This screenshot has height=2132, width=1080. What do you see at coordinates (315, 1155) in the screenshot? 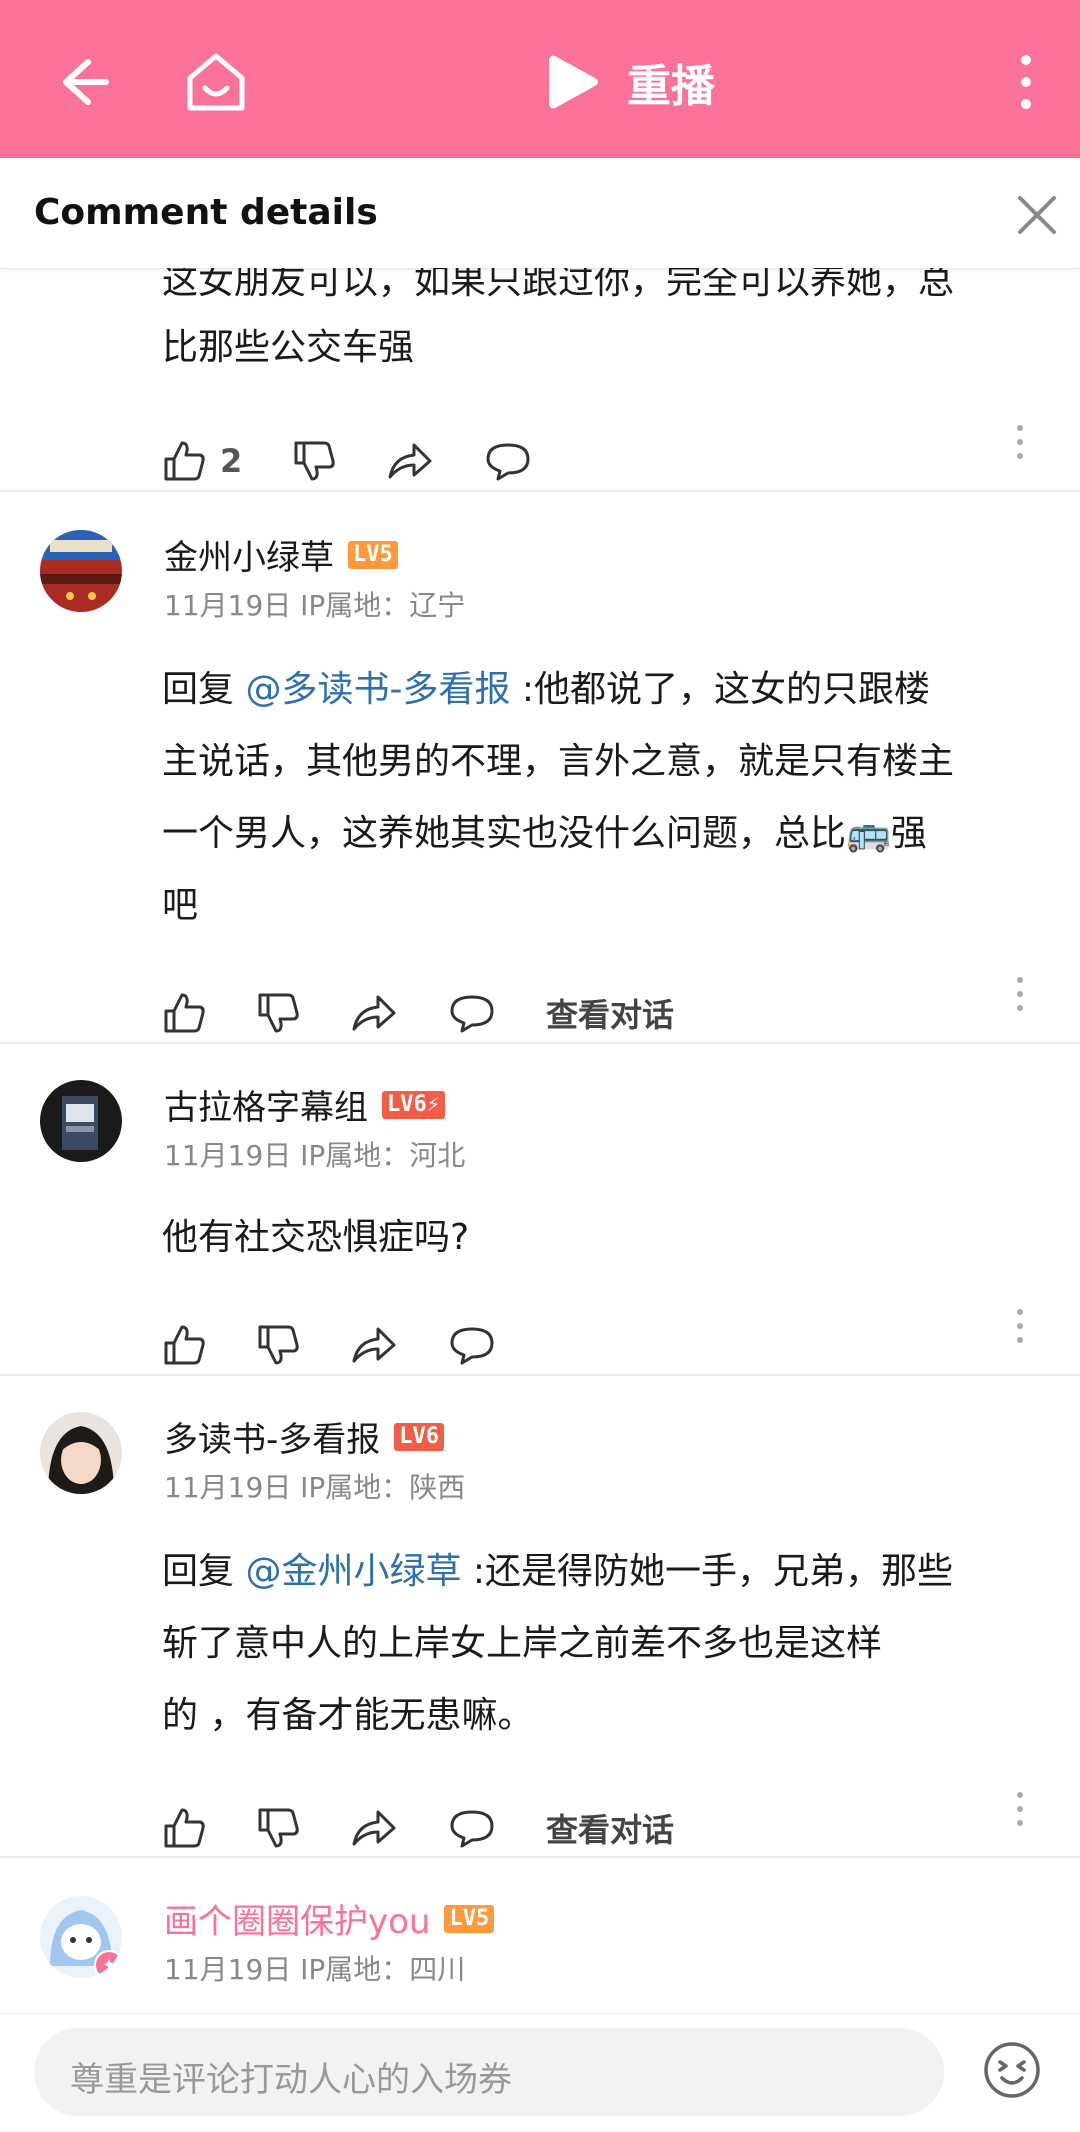
I see `comment-meta: 11月19日 IP属地：河北` at bounding box center [315, 1155].